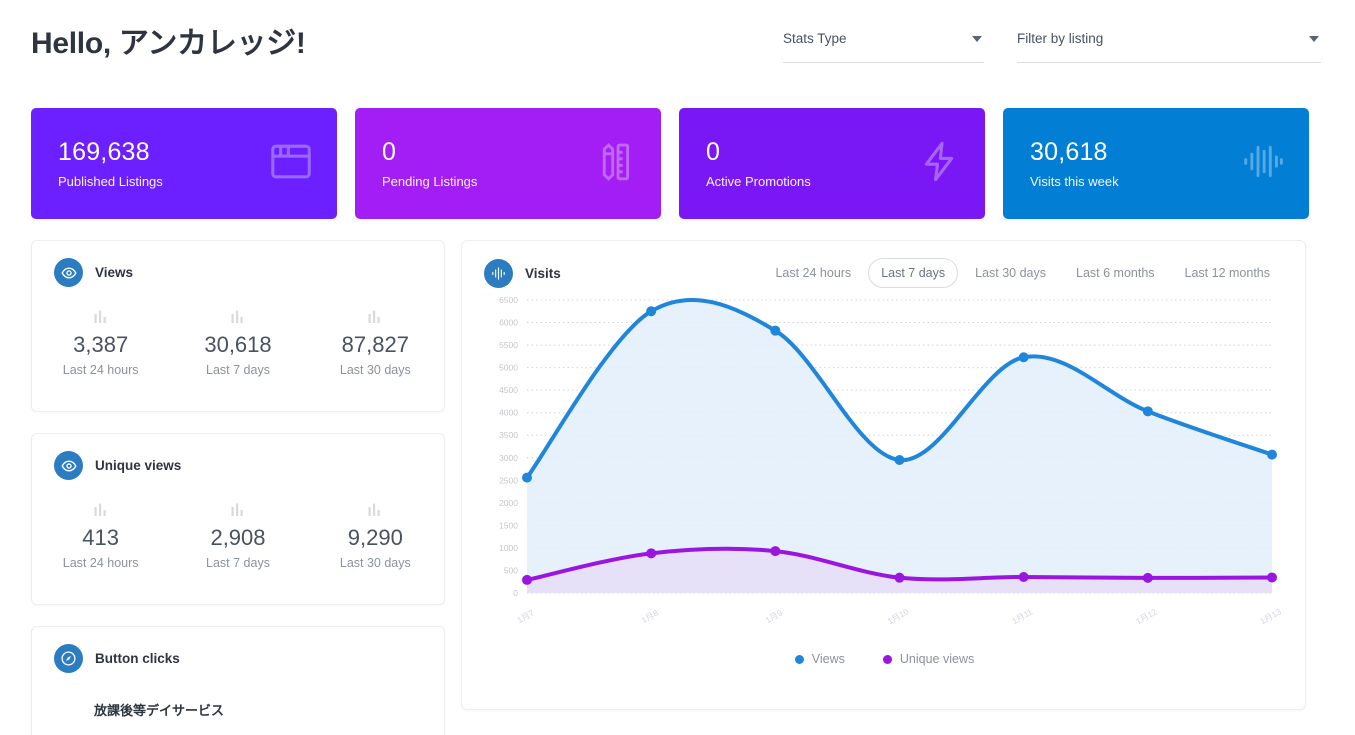 The width and height of the screenshot is (1355, 735). I want to click on legend-label-views: Views, so click(828, 659).